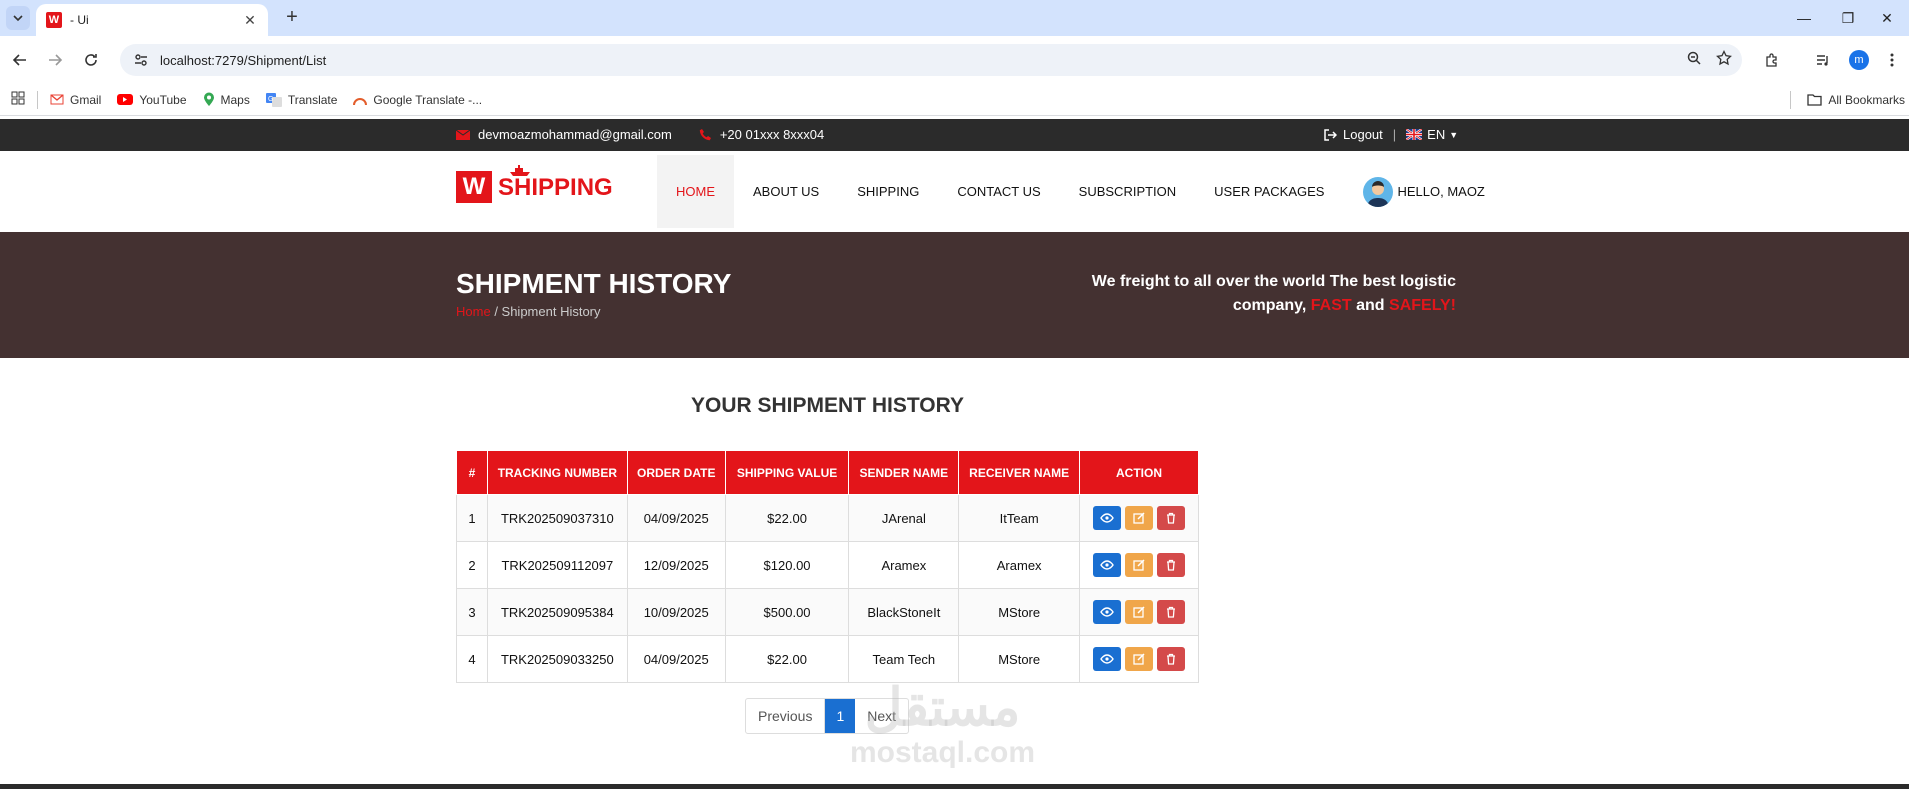 This screenshot has width=1909, height=789. What do you see at coordinates (827, 405) in the screenshot?
I see `section-title: YOUR SHIPMENT HISTORY` at bounding box center [827, 405].